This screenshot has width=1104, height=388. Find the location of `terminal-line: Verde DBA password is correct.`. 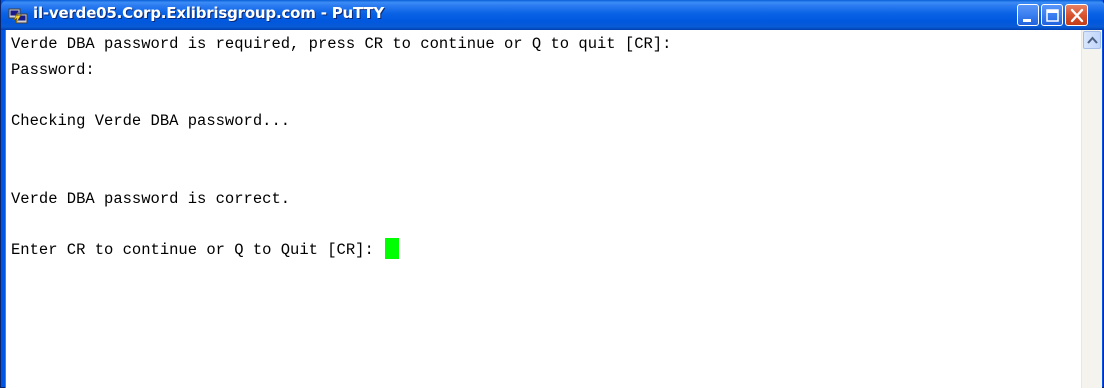

terminal-line: Verde DBA password is correct. is located at coordinates (151, 198).